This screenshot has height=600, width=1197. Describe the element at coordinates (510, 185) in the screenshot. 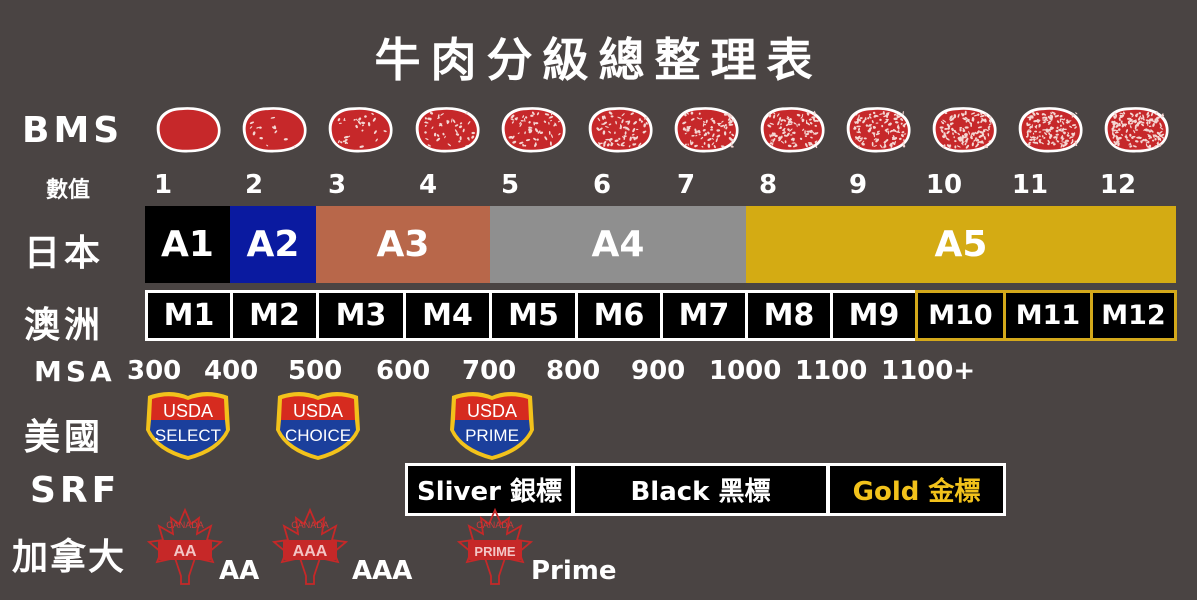

I see `bms-value-5: 5` at that location.